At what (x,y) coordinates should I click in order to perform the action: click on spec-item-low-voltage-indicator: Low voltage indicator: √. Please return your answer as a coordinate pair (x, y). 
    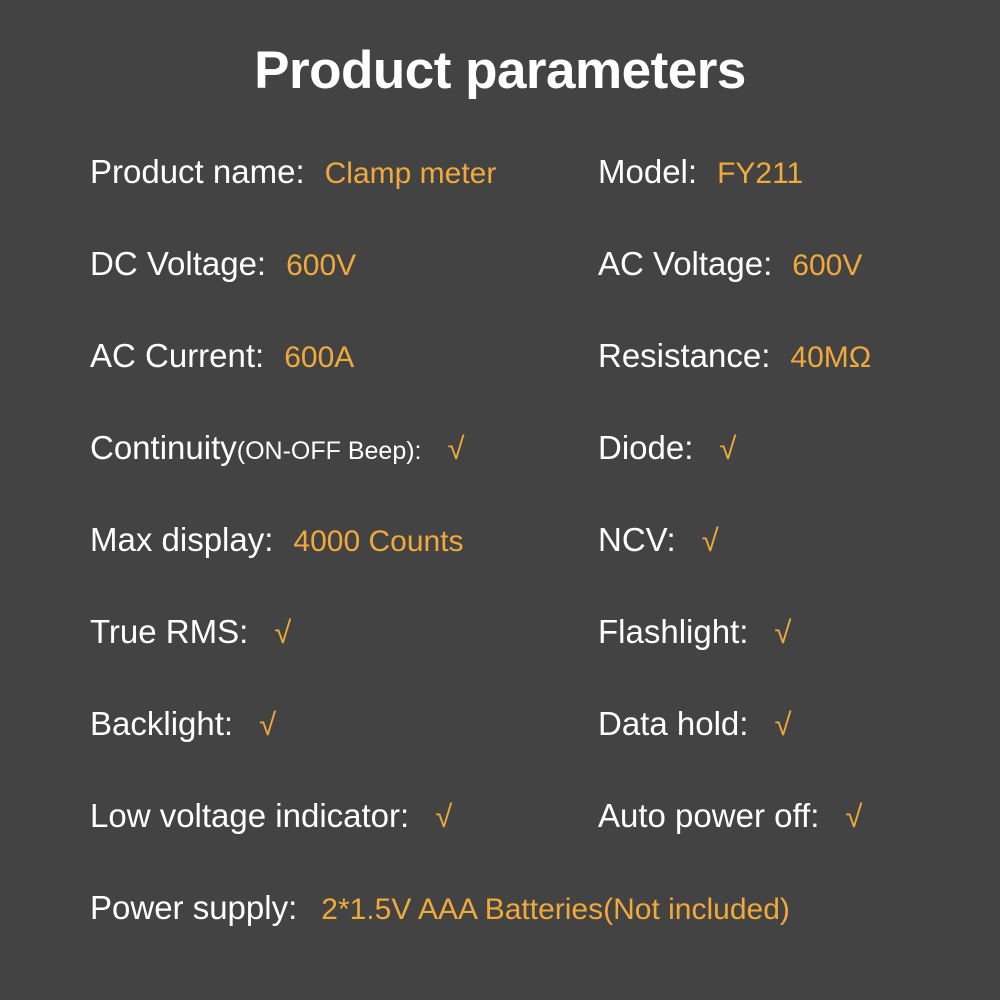
    Looking at the image, I should click on (271, 816).